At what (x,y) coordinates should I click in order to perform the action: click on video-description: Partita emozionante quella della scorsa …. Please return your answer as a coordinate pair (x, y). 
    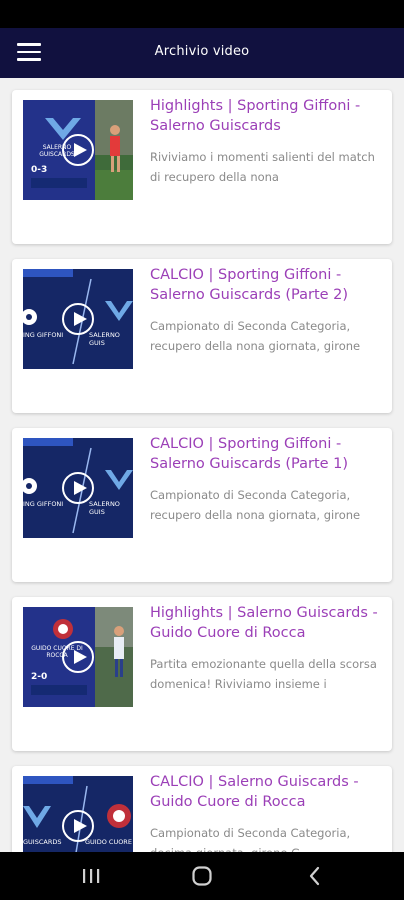
    Looking at the image, I should click on (263, 674).